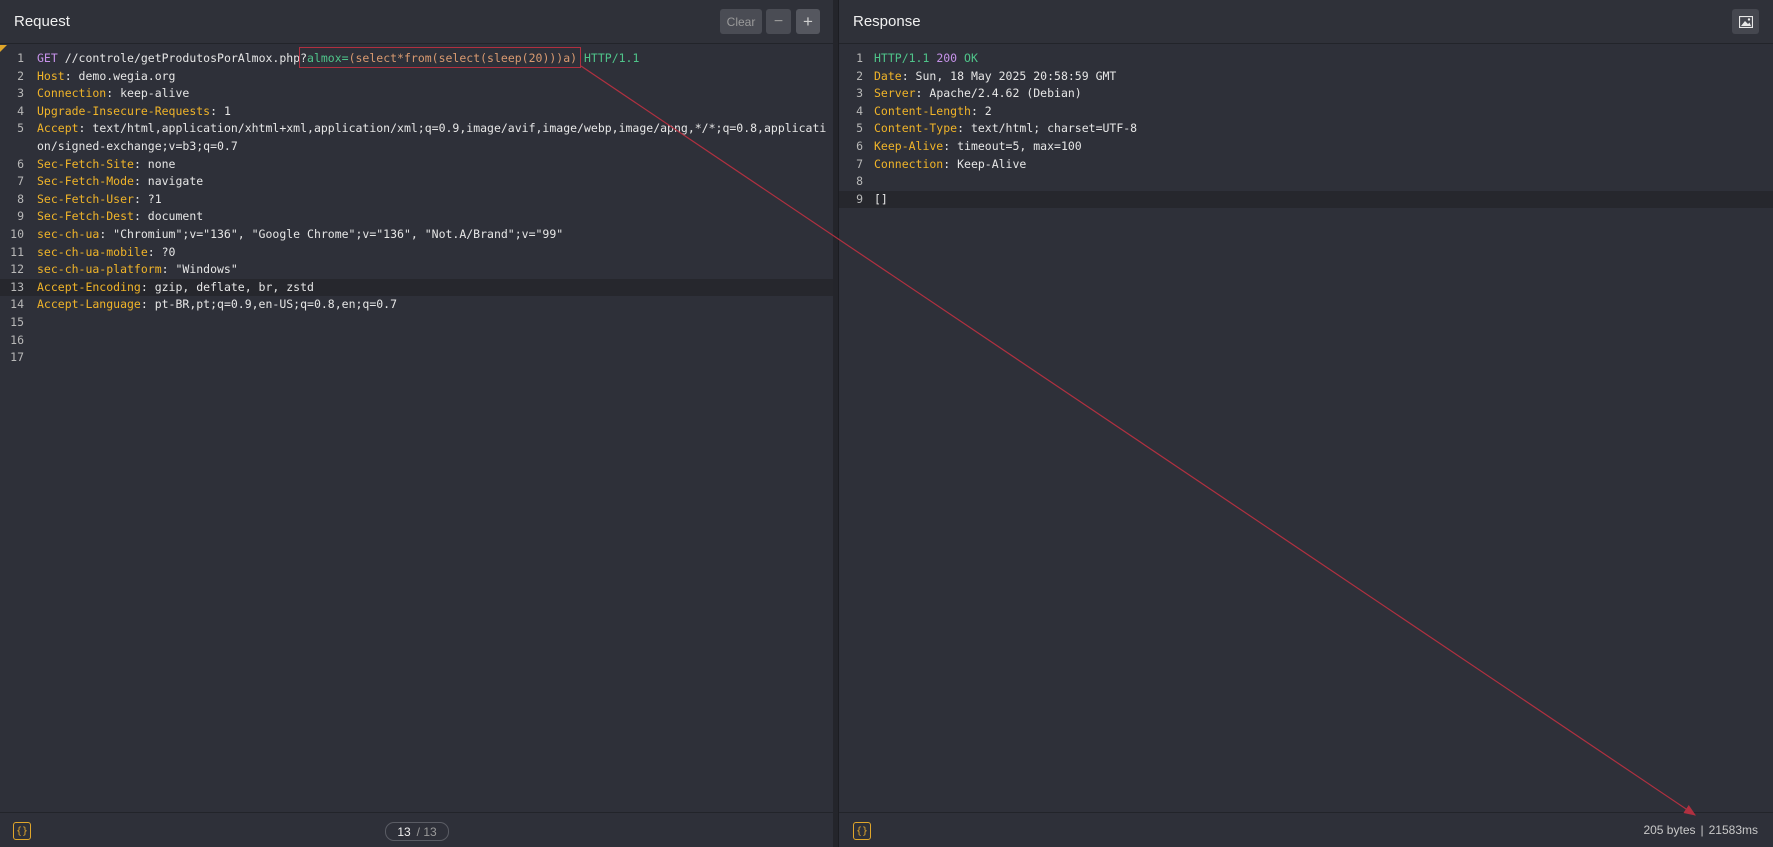  What do you see at coordinates (148, 93) in the screenshot?
I see `code-token: : keep-alive` at bounding box center [148, 93].